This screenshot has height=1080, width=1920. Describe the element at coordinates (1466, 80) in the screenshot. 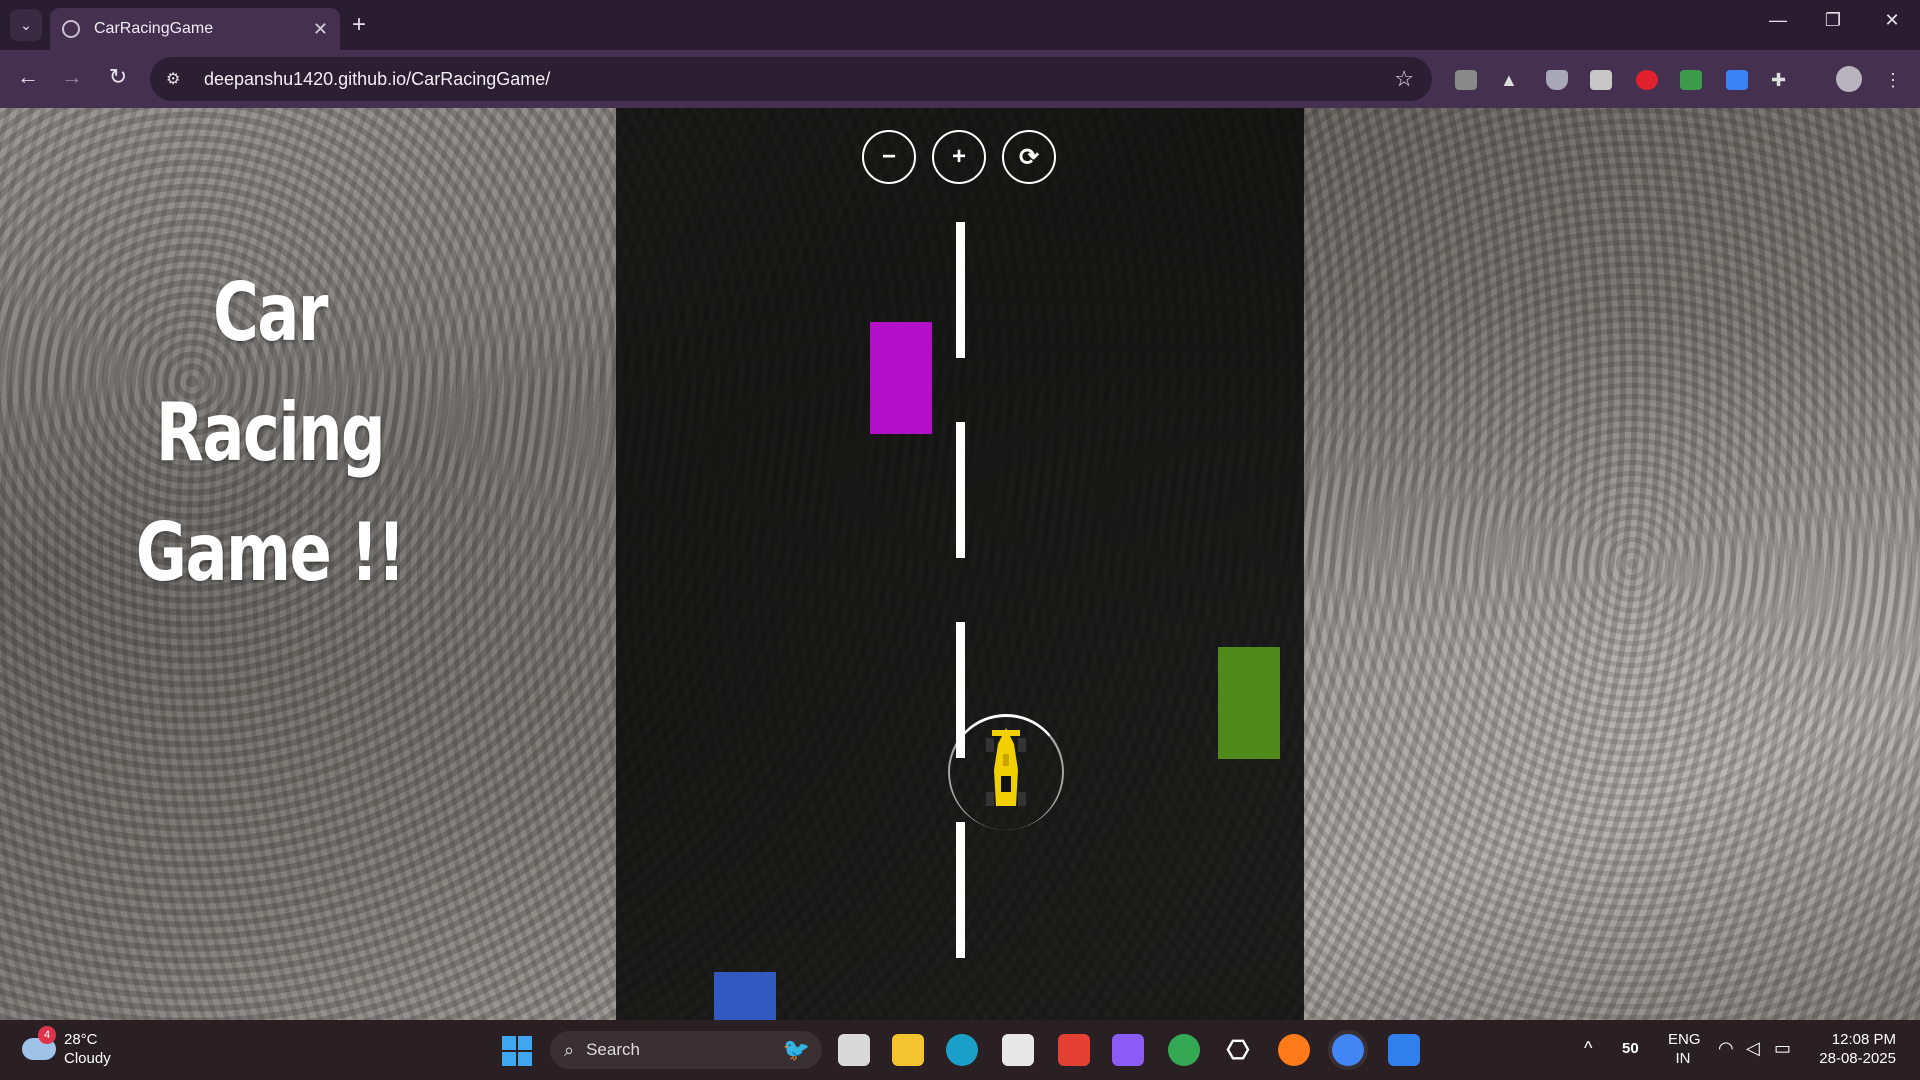

I see `extension-folder-icon` at that location.